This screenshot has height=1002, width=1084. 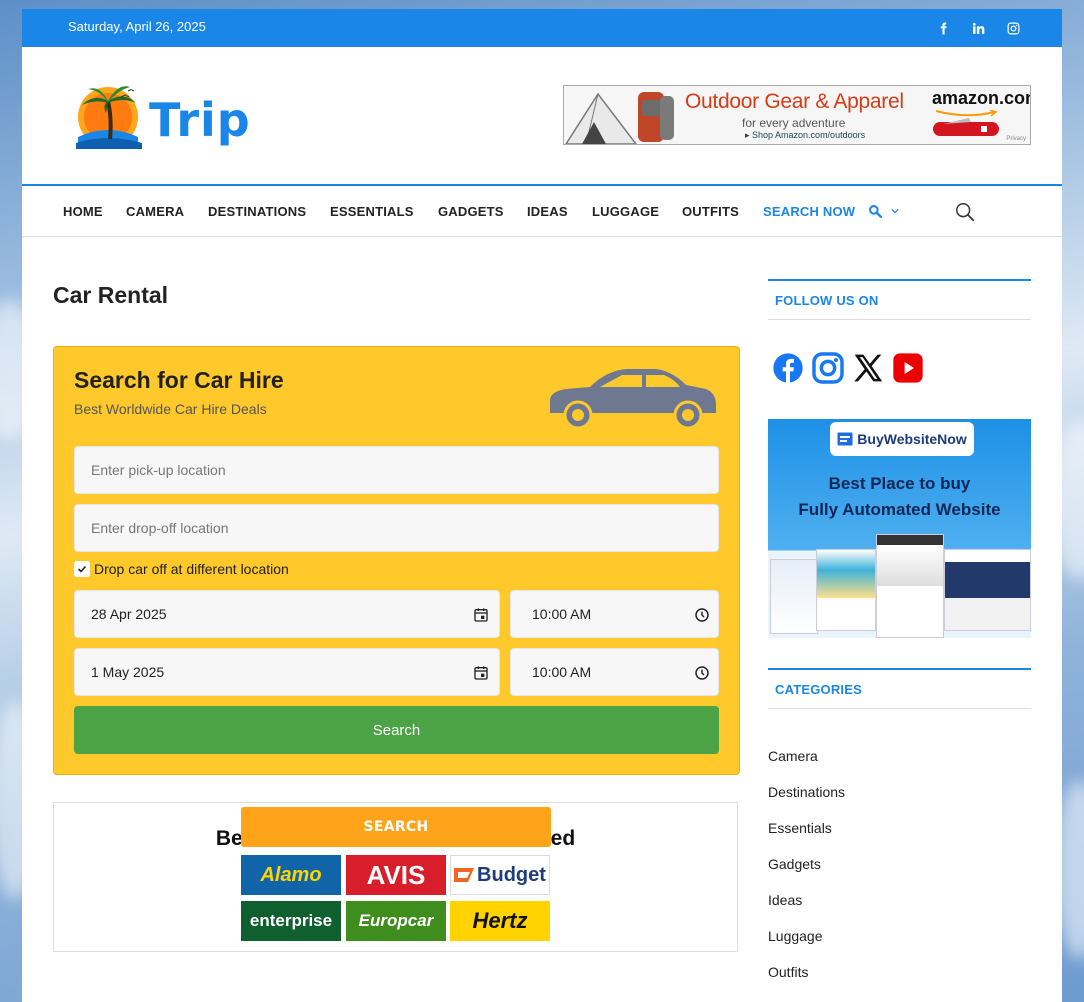 I want to click on brand-europcar-logo: Europcar, so click(x=396, y=921).